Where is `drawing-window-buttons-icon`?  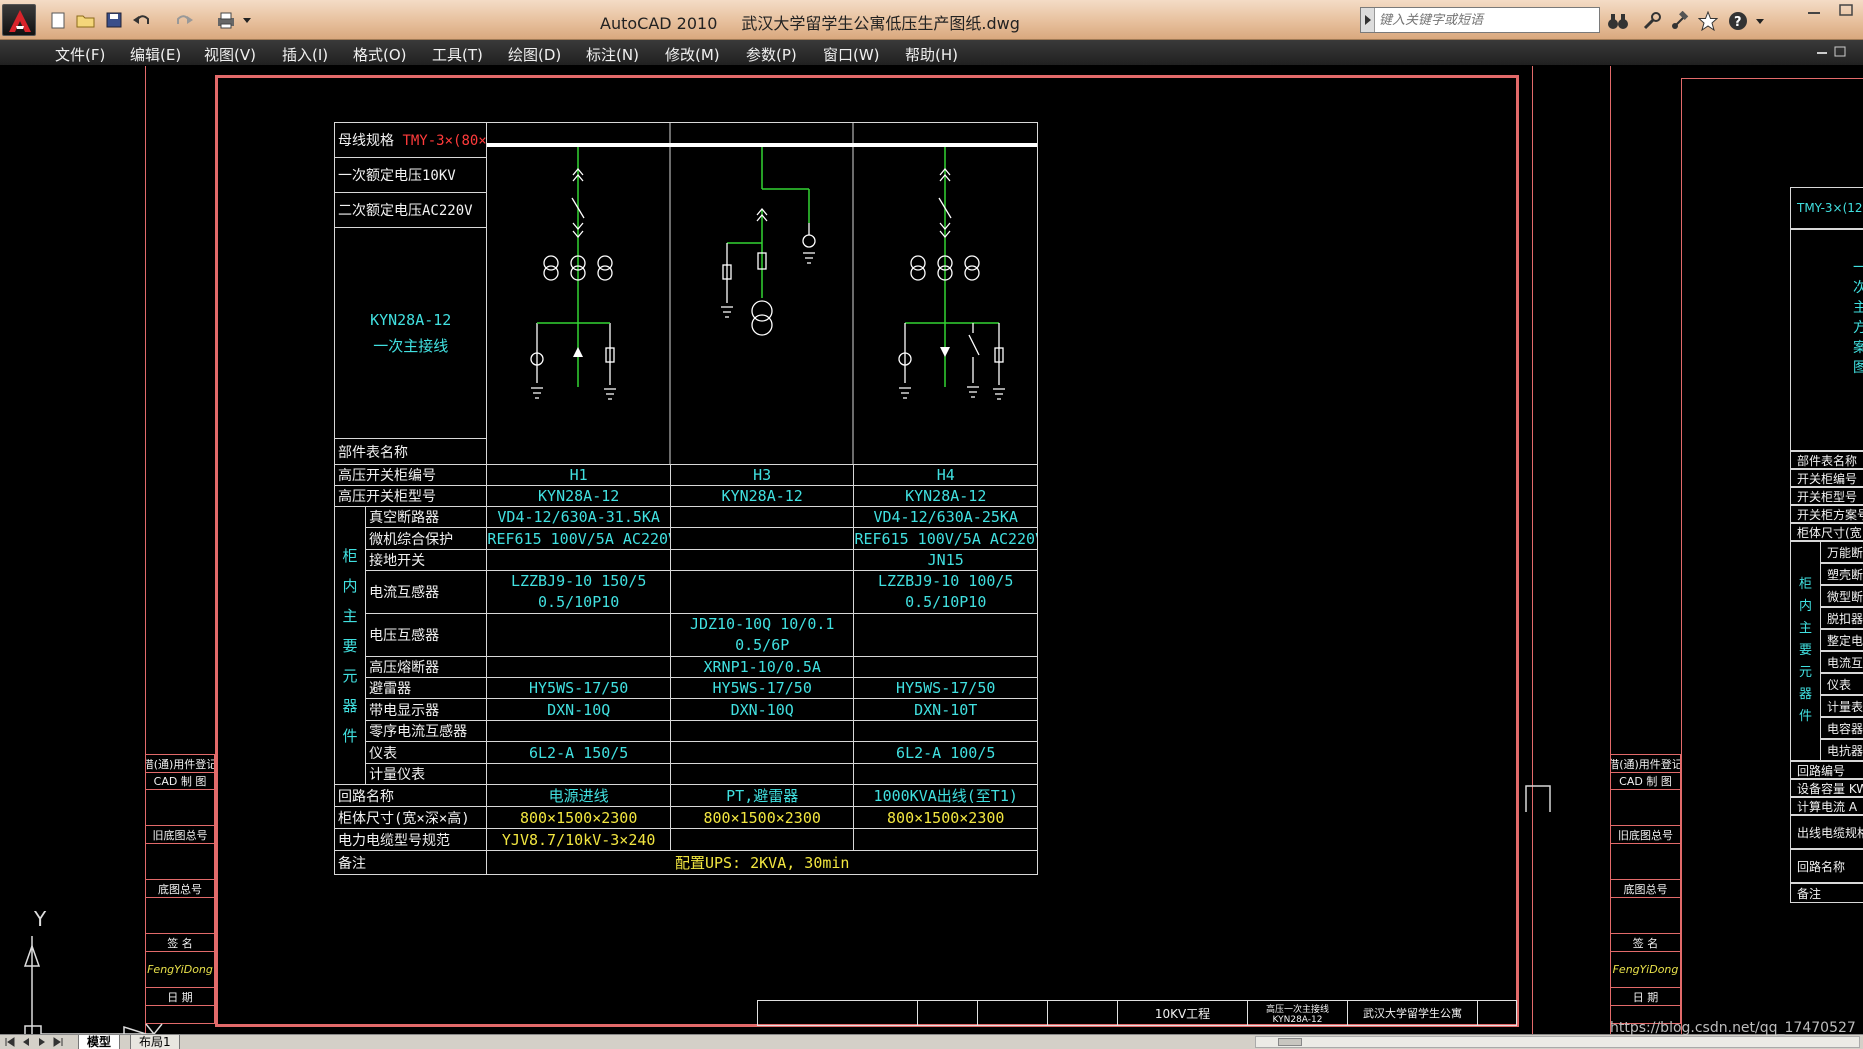 drawing-window-buttons-icon is located at coordinates (1837, 52).